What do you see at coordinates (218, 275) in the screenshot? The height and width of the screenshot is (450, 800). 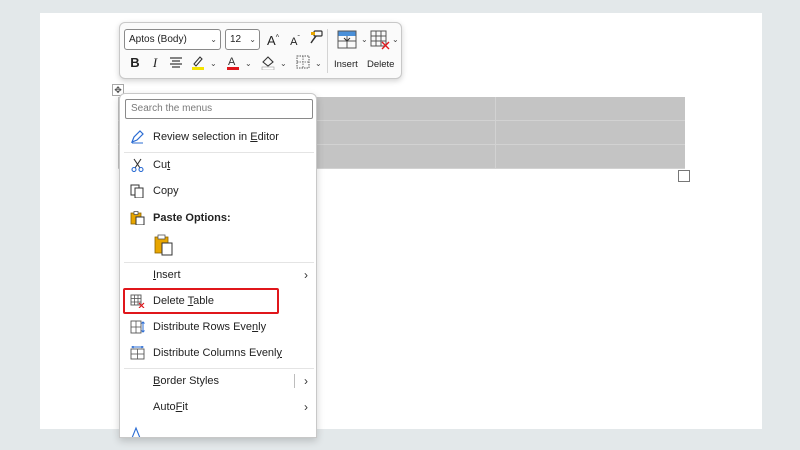 I see `menu-item-insert: Insert ›` at bounding box center [218, 275].